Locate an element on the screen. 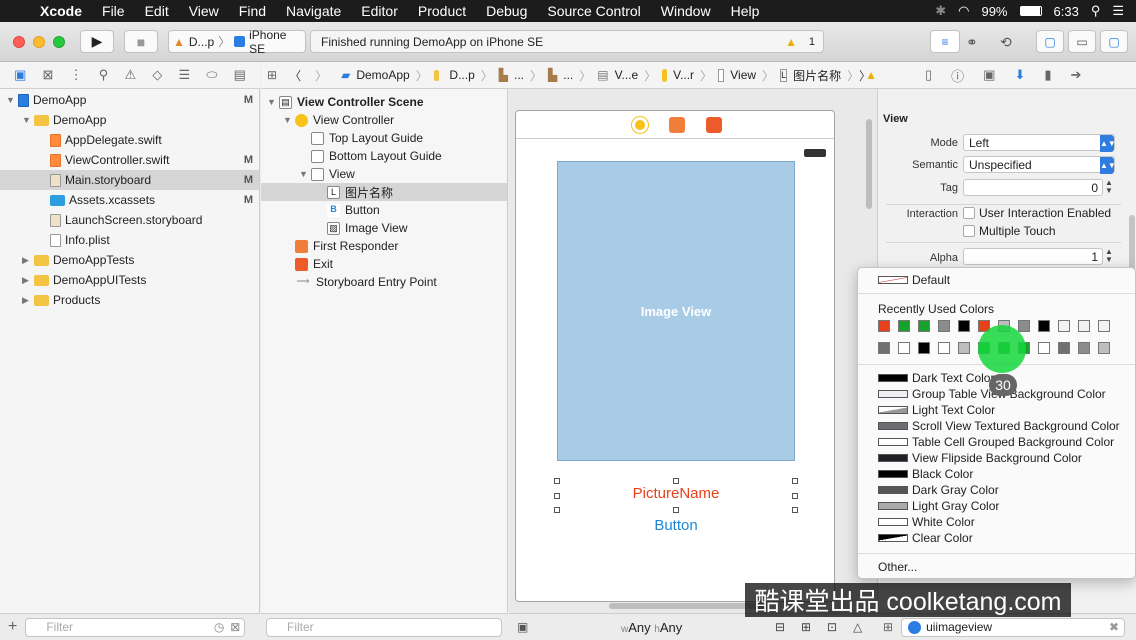 The image size is (1136, 640). exit-icon is located at coordinates (714, 125).